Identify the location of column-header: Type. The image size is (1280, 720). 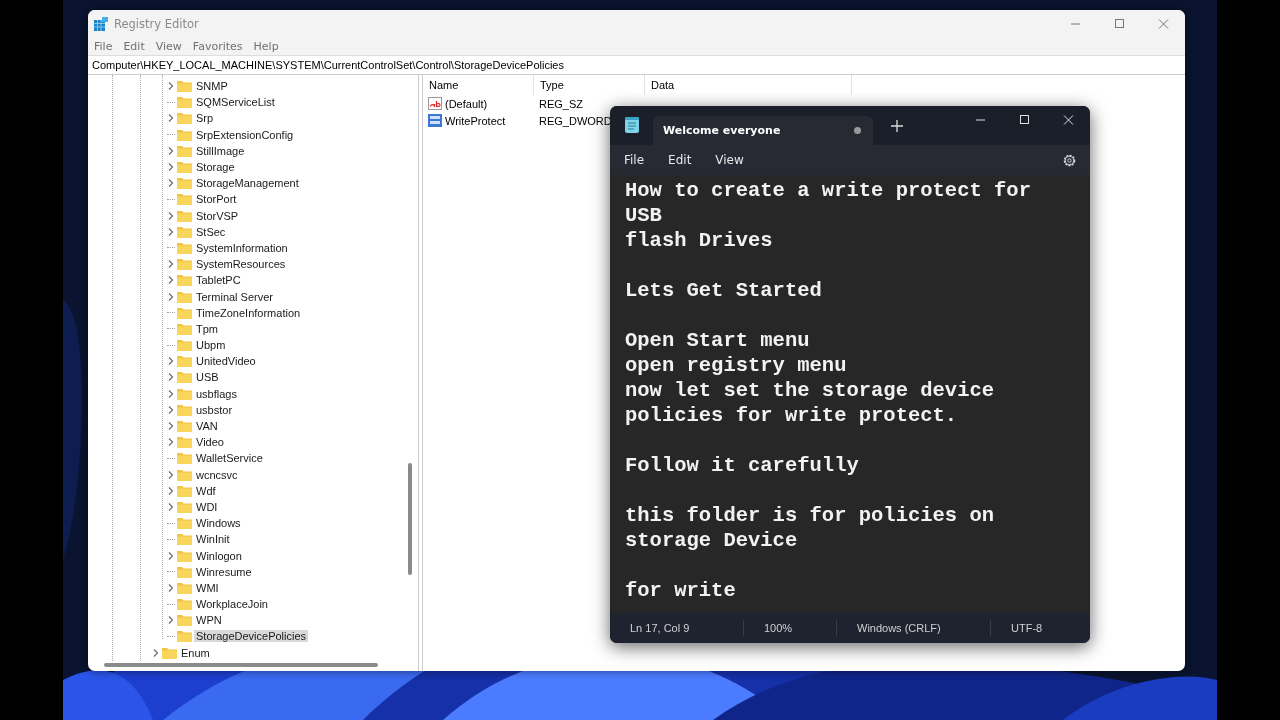
(589, 85).